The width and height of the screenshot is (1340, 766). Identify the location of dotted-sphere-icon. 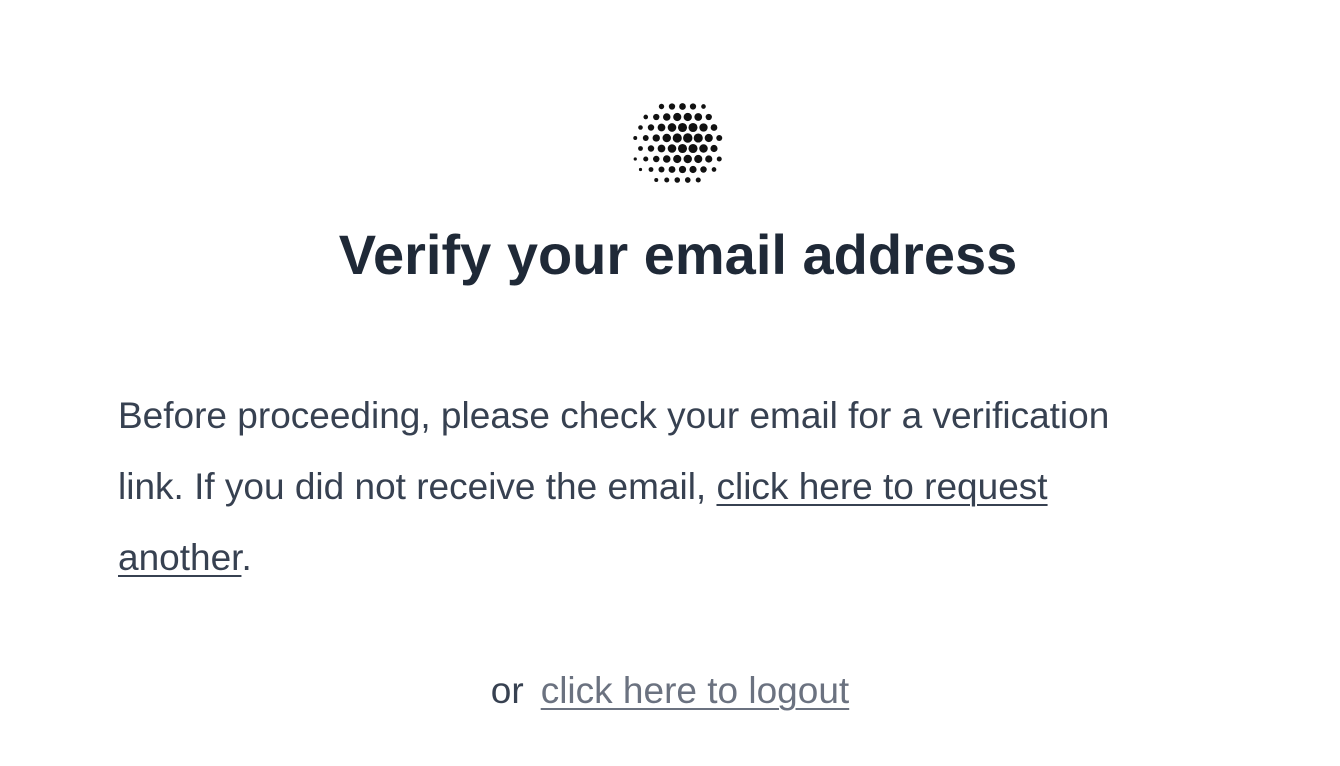
(678, 143).